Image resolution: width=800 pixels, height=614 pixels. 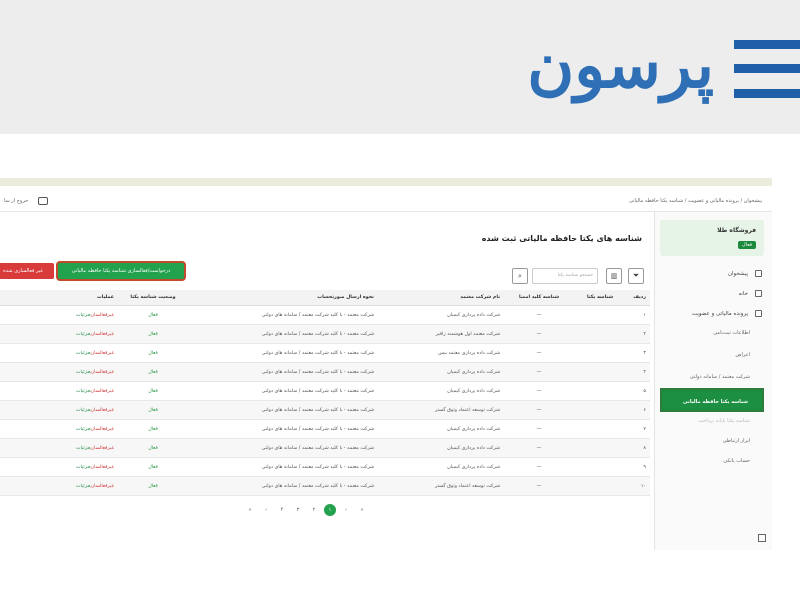 What do you see at coordinates (705, 421) in the screenshot?
I see `sidebar-sub-payment-terminal: شناسه یکتا پایانه پرداخت` at bounding box center [705, 421].